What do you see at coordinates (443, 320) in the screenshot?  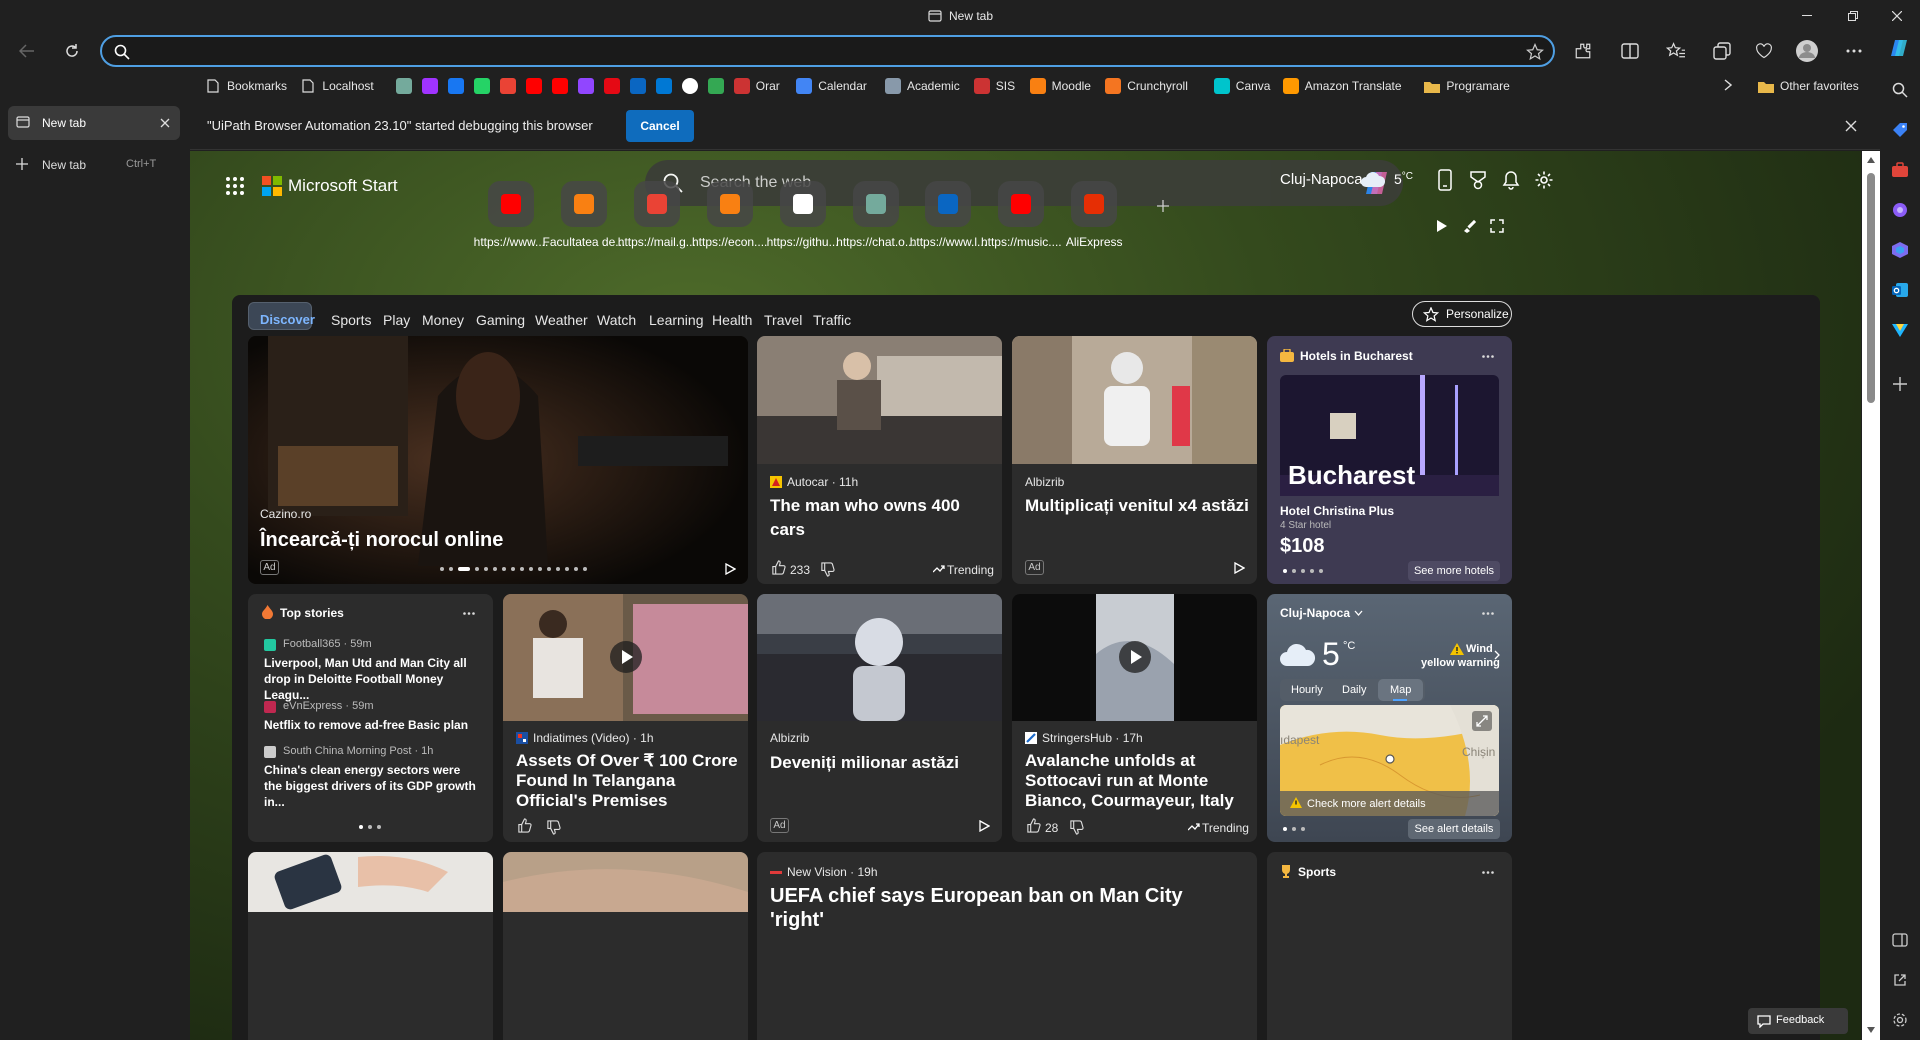 I see `feed-tab-money: Money` at bounding box center [443, 320].